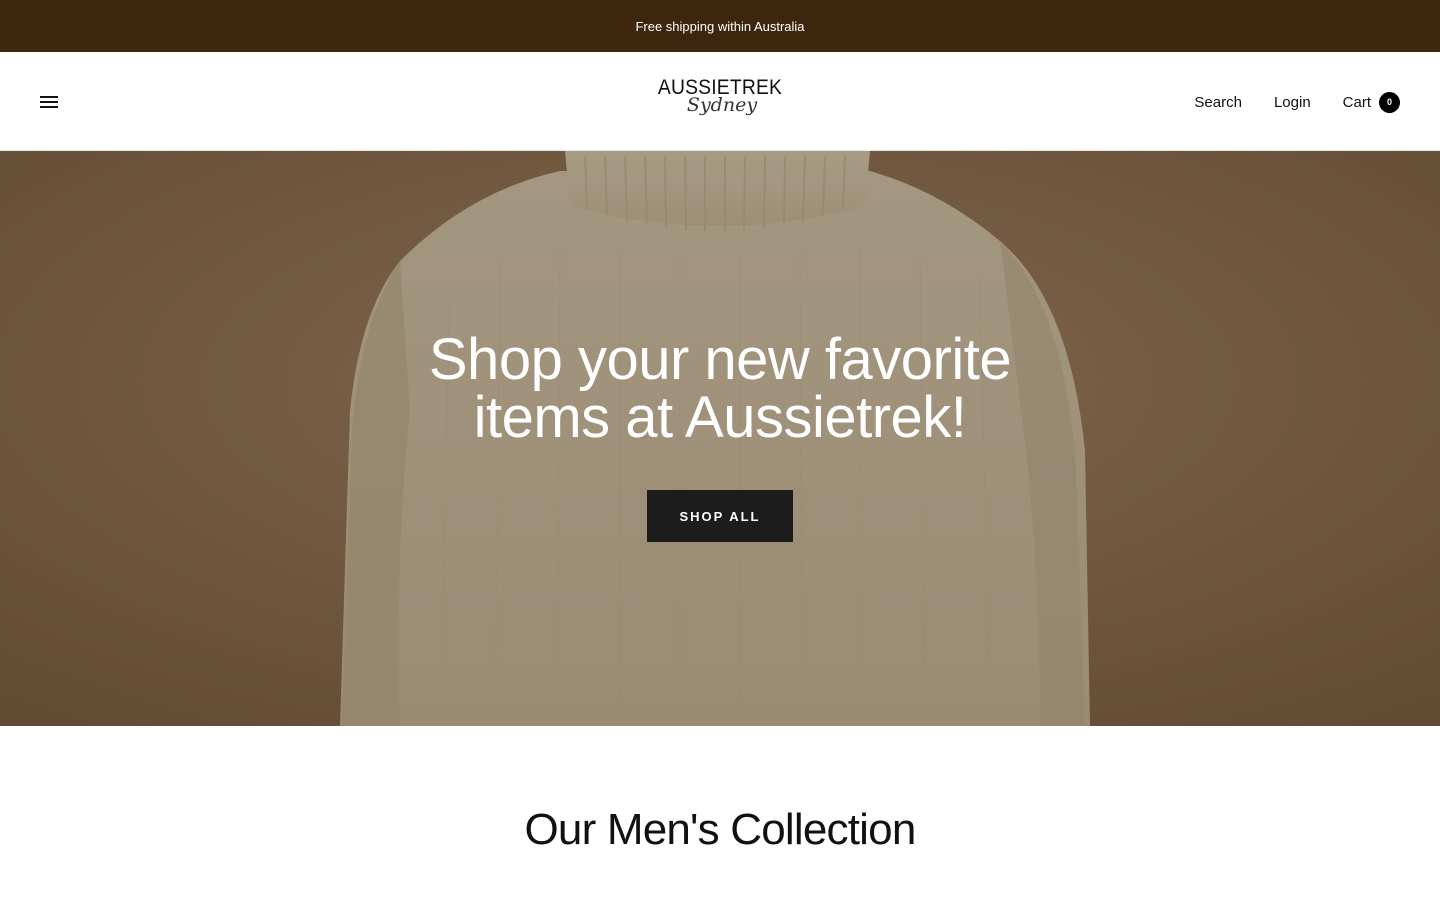 Image resolution: width=1440 pixels, height=900 pixels. What do you see at coordinates (720, 359) in the screenshot?
I see `hero-title-line-1: Shop your new favorite` at bounding box center [720, 359].